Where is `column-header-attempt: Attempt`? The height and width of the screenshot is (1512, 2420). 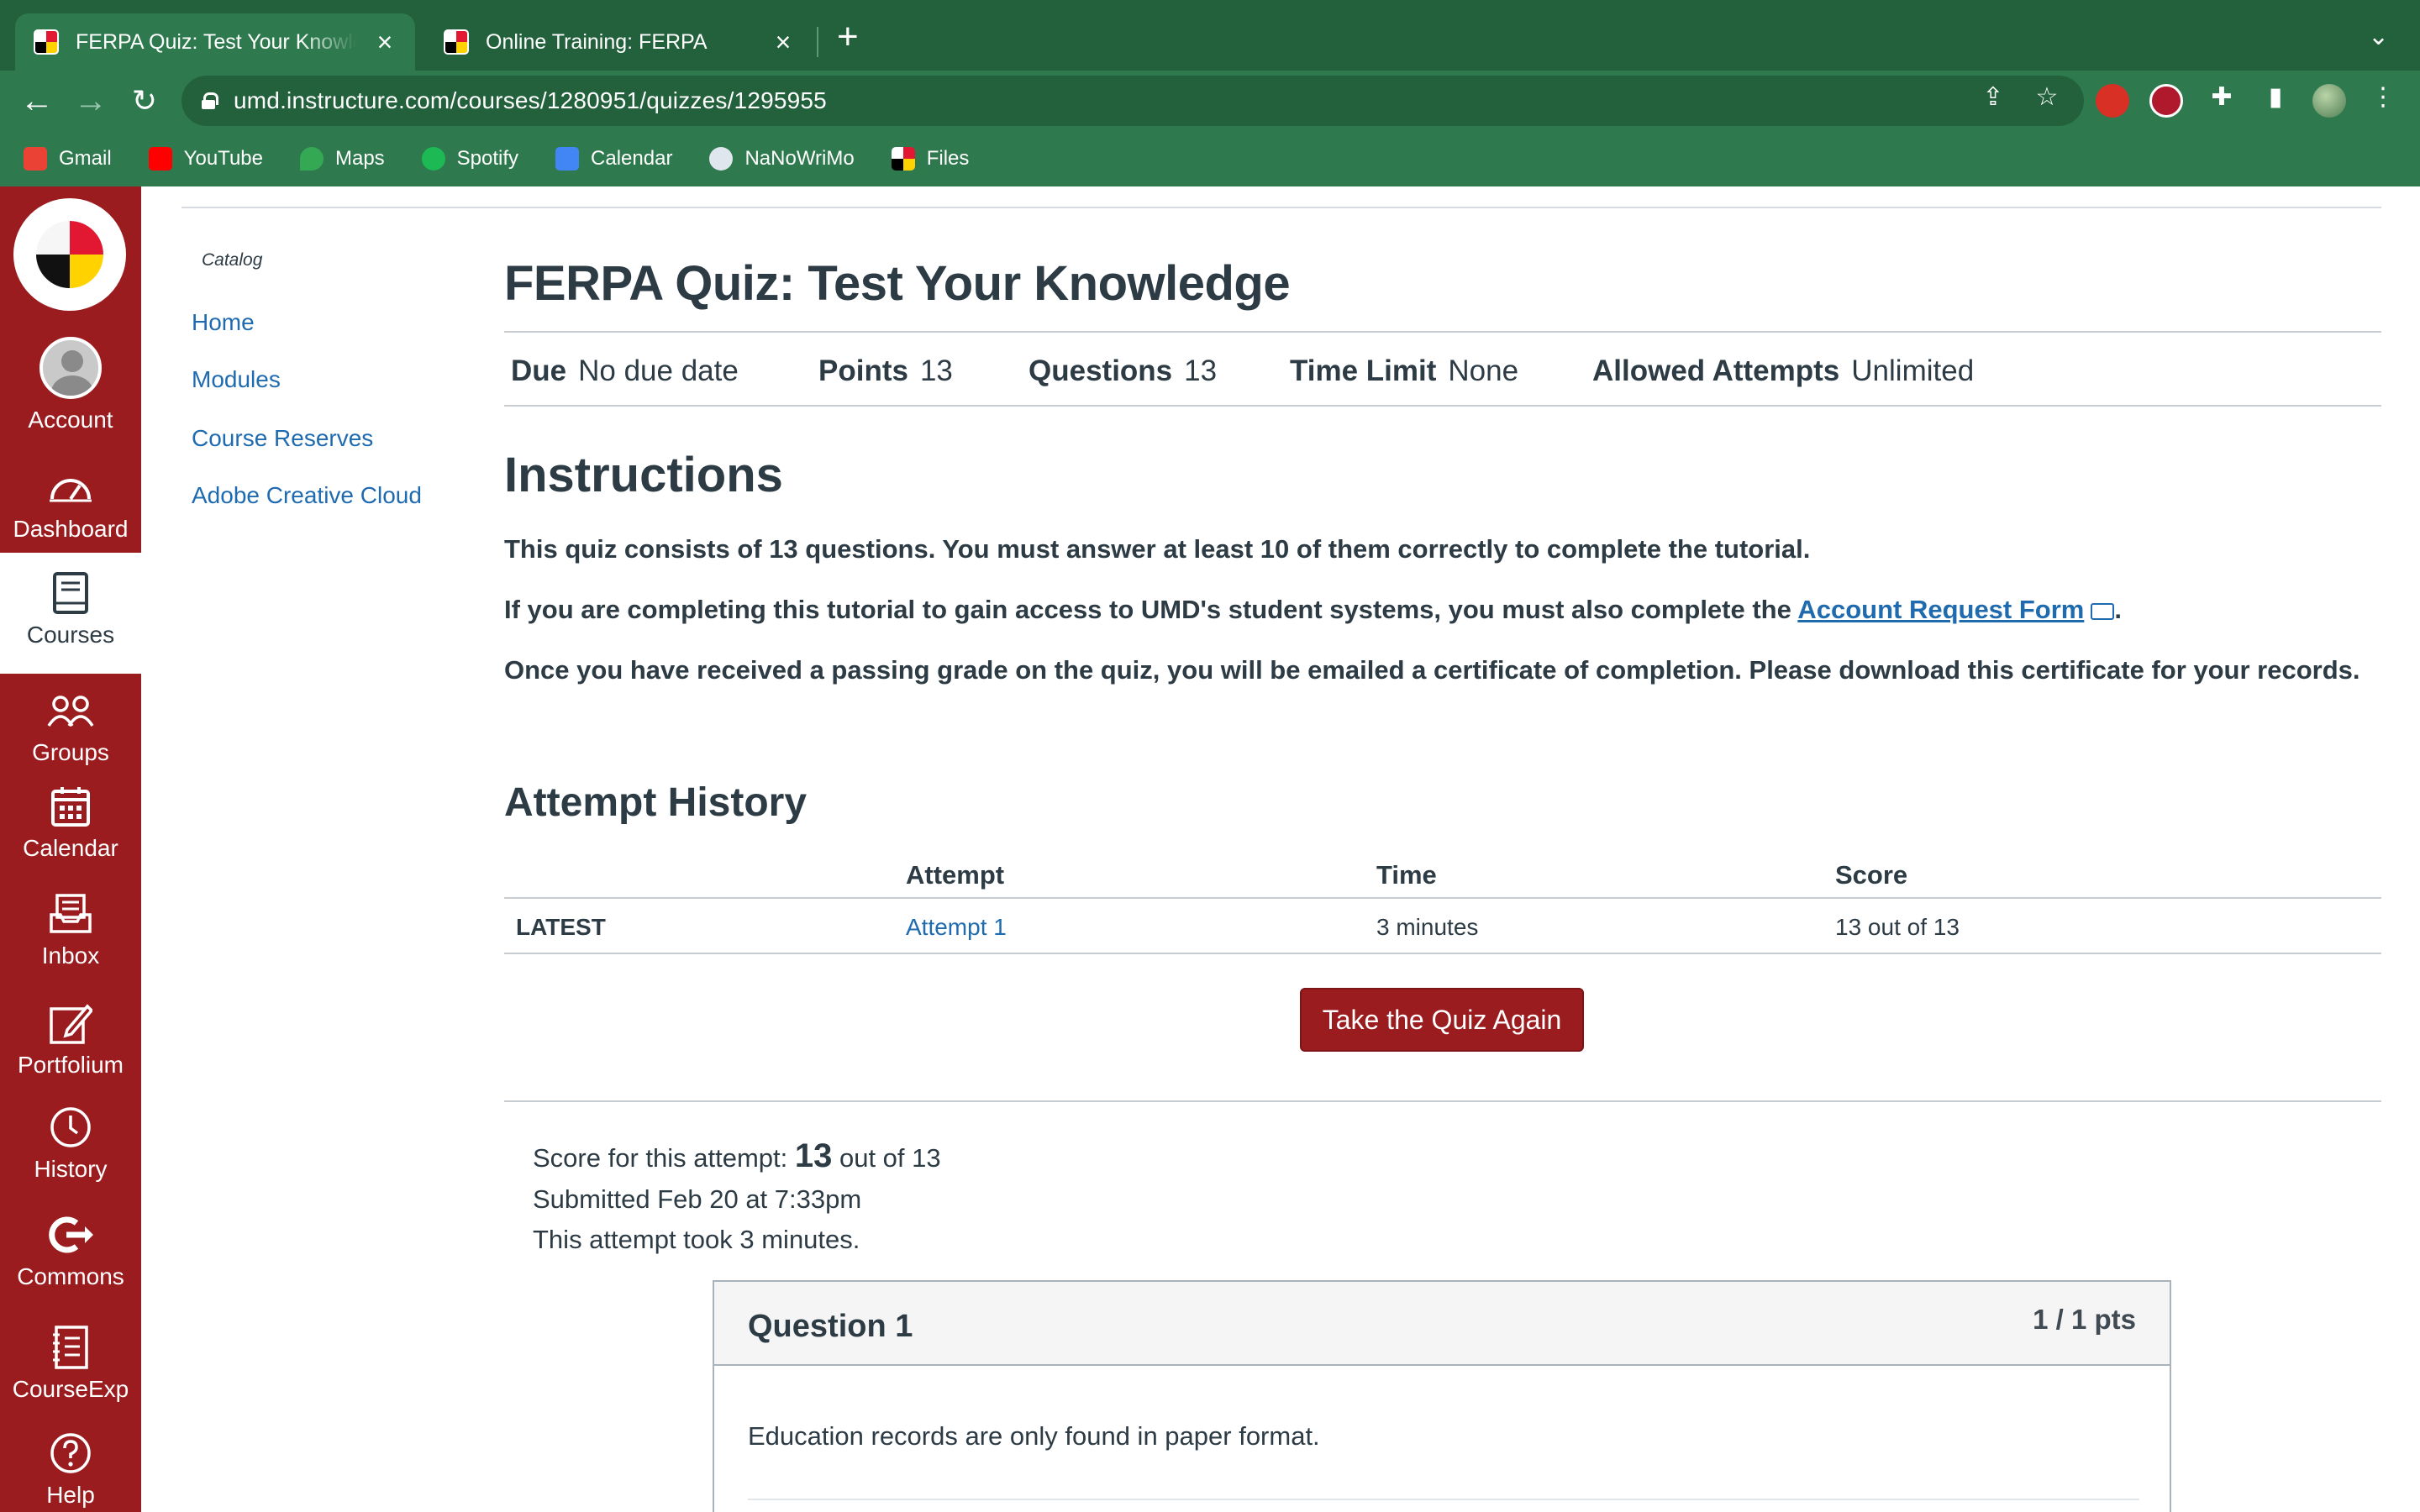
column-header-attempt: Attempt is located at coordinates (956, 875).